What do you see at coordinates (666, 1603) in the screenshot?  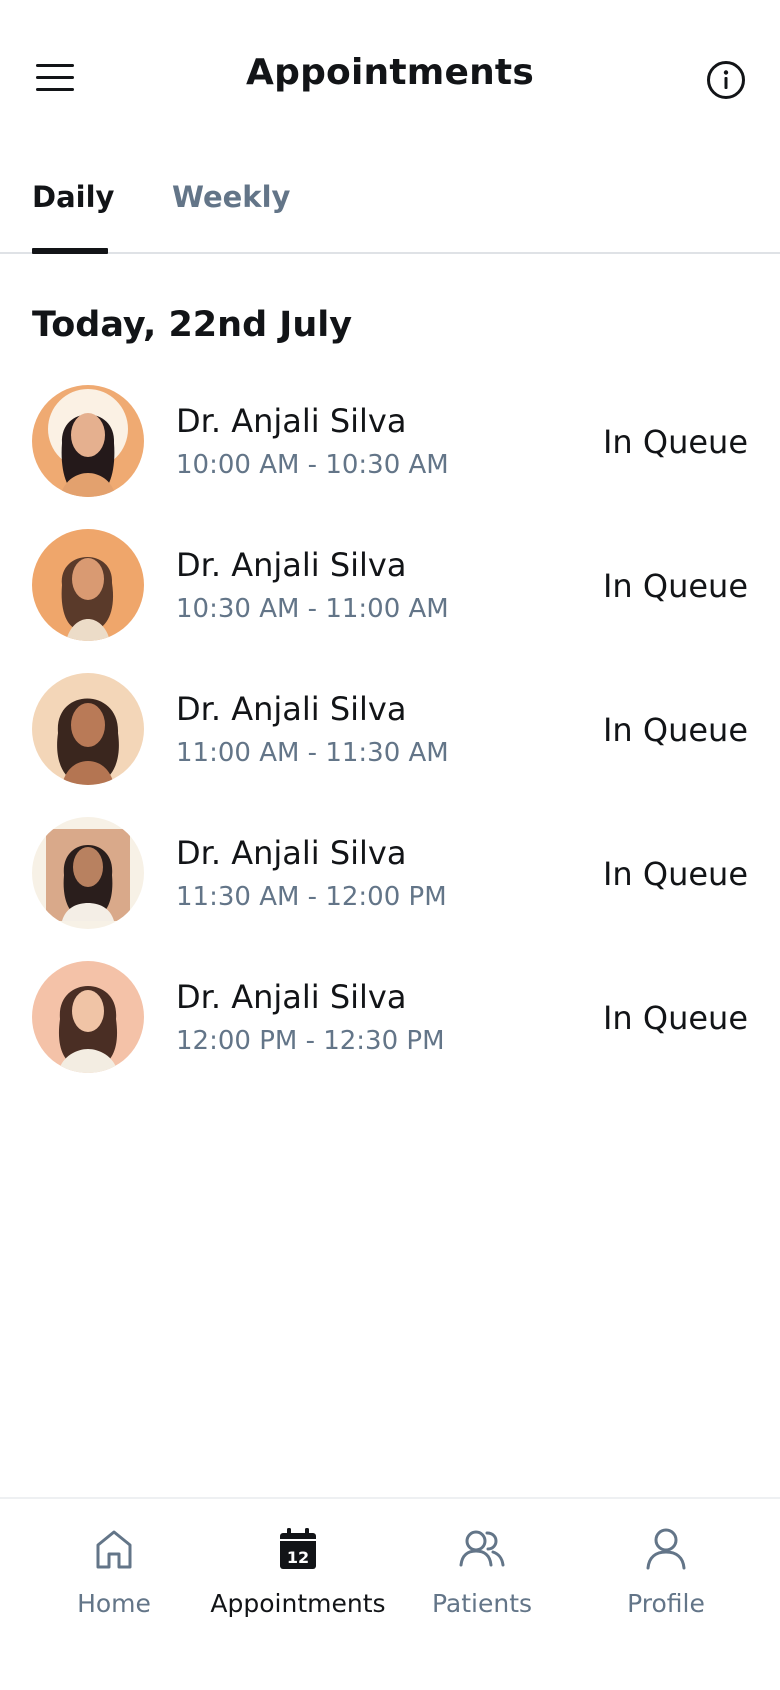 I see `nav-profile-label: Profile` at bounding box center [666, 1603].